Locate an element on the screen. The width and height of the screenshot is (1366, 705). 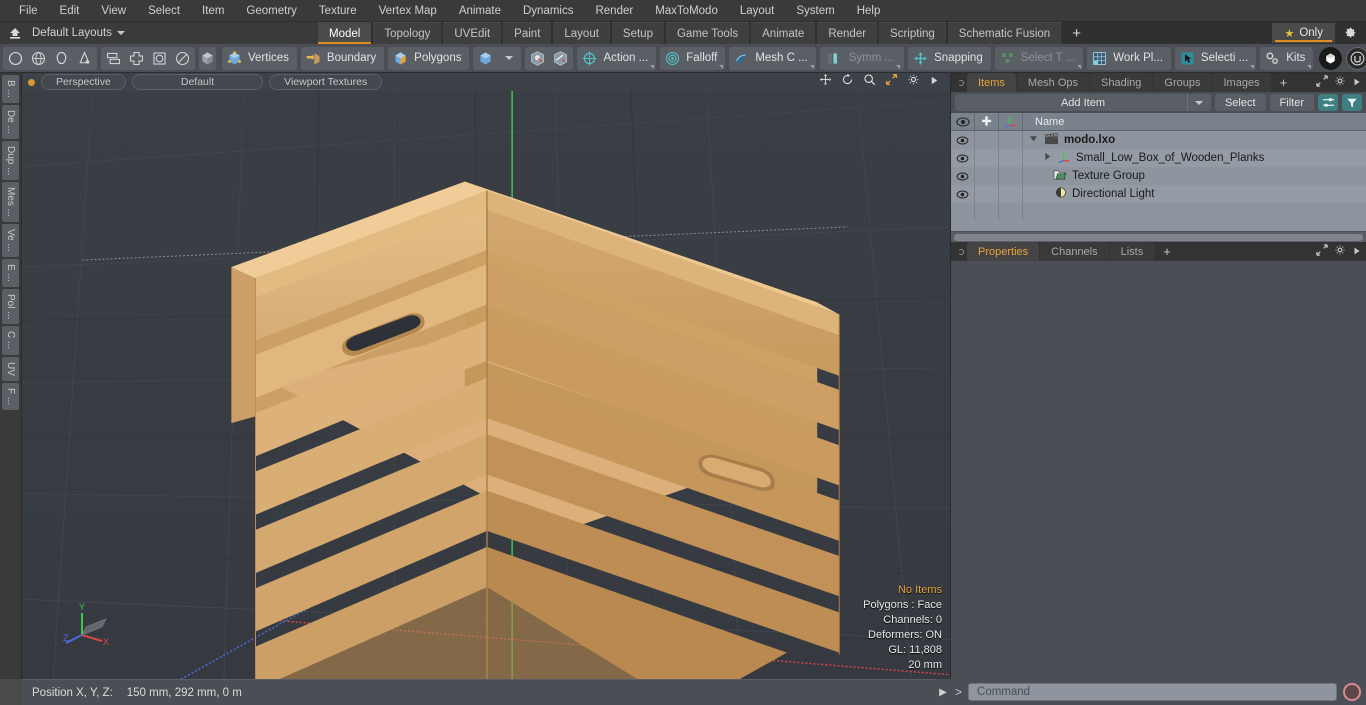
panel-gear-icon is located at coordinates (1340, 83).